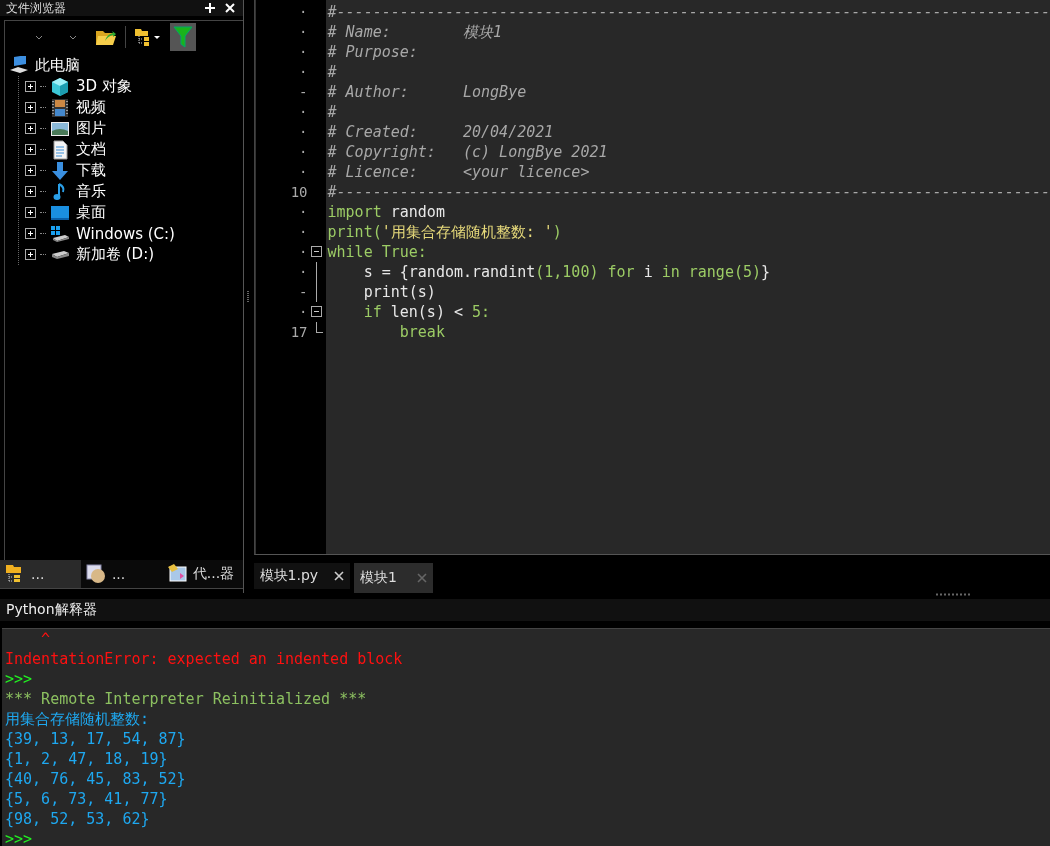 This screenshot has width=1050, height=846. I want to click on editor-tab: 模块1.py, so click(302, 576).